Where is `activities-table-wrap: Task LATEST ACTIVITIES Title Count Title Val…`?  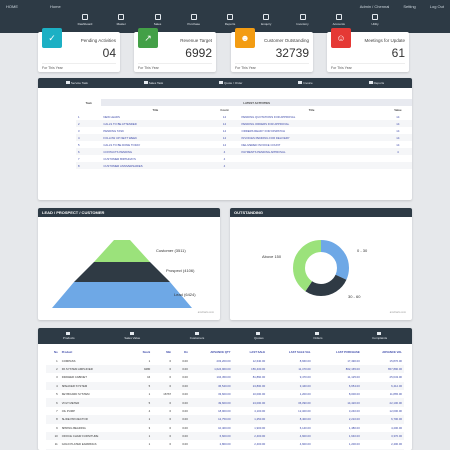 activities-table-wrap: Task LATEST ACTIVITIES Title Count Title Val… is located at coordinates (244, 134).